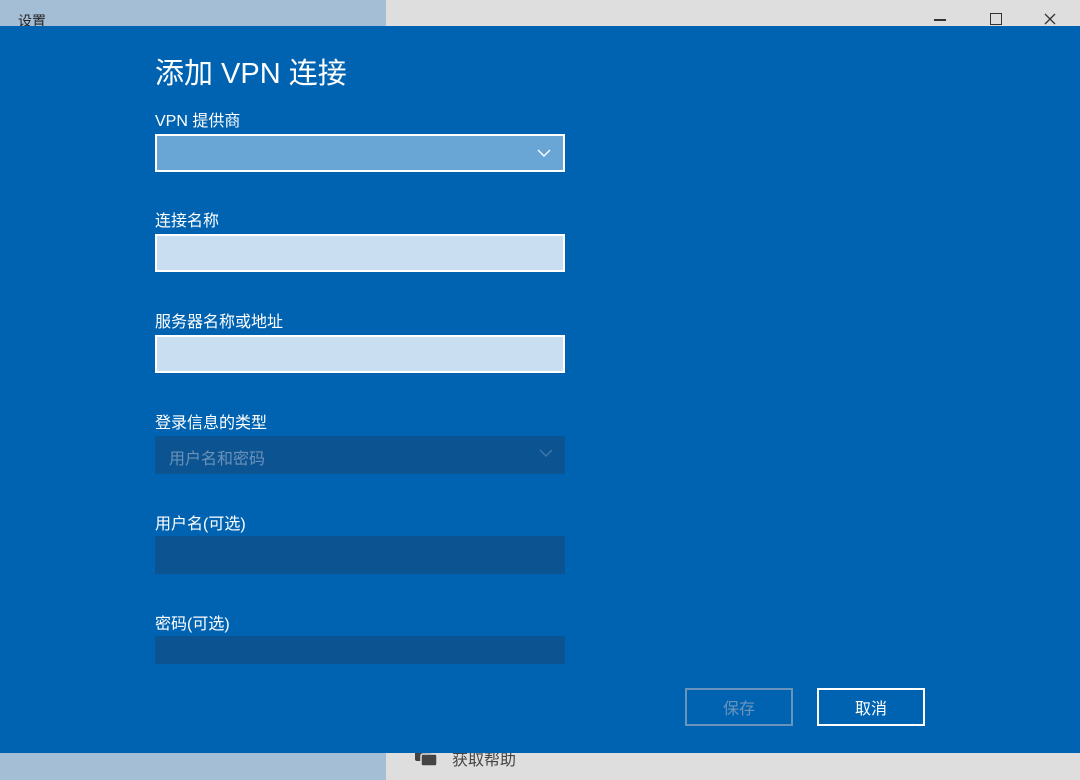  Describe the element at coordinates (739, 707) in the screenshot. I see `save-button: 保存` at that location.